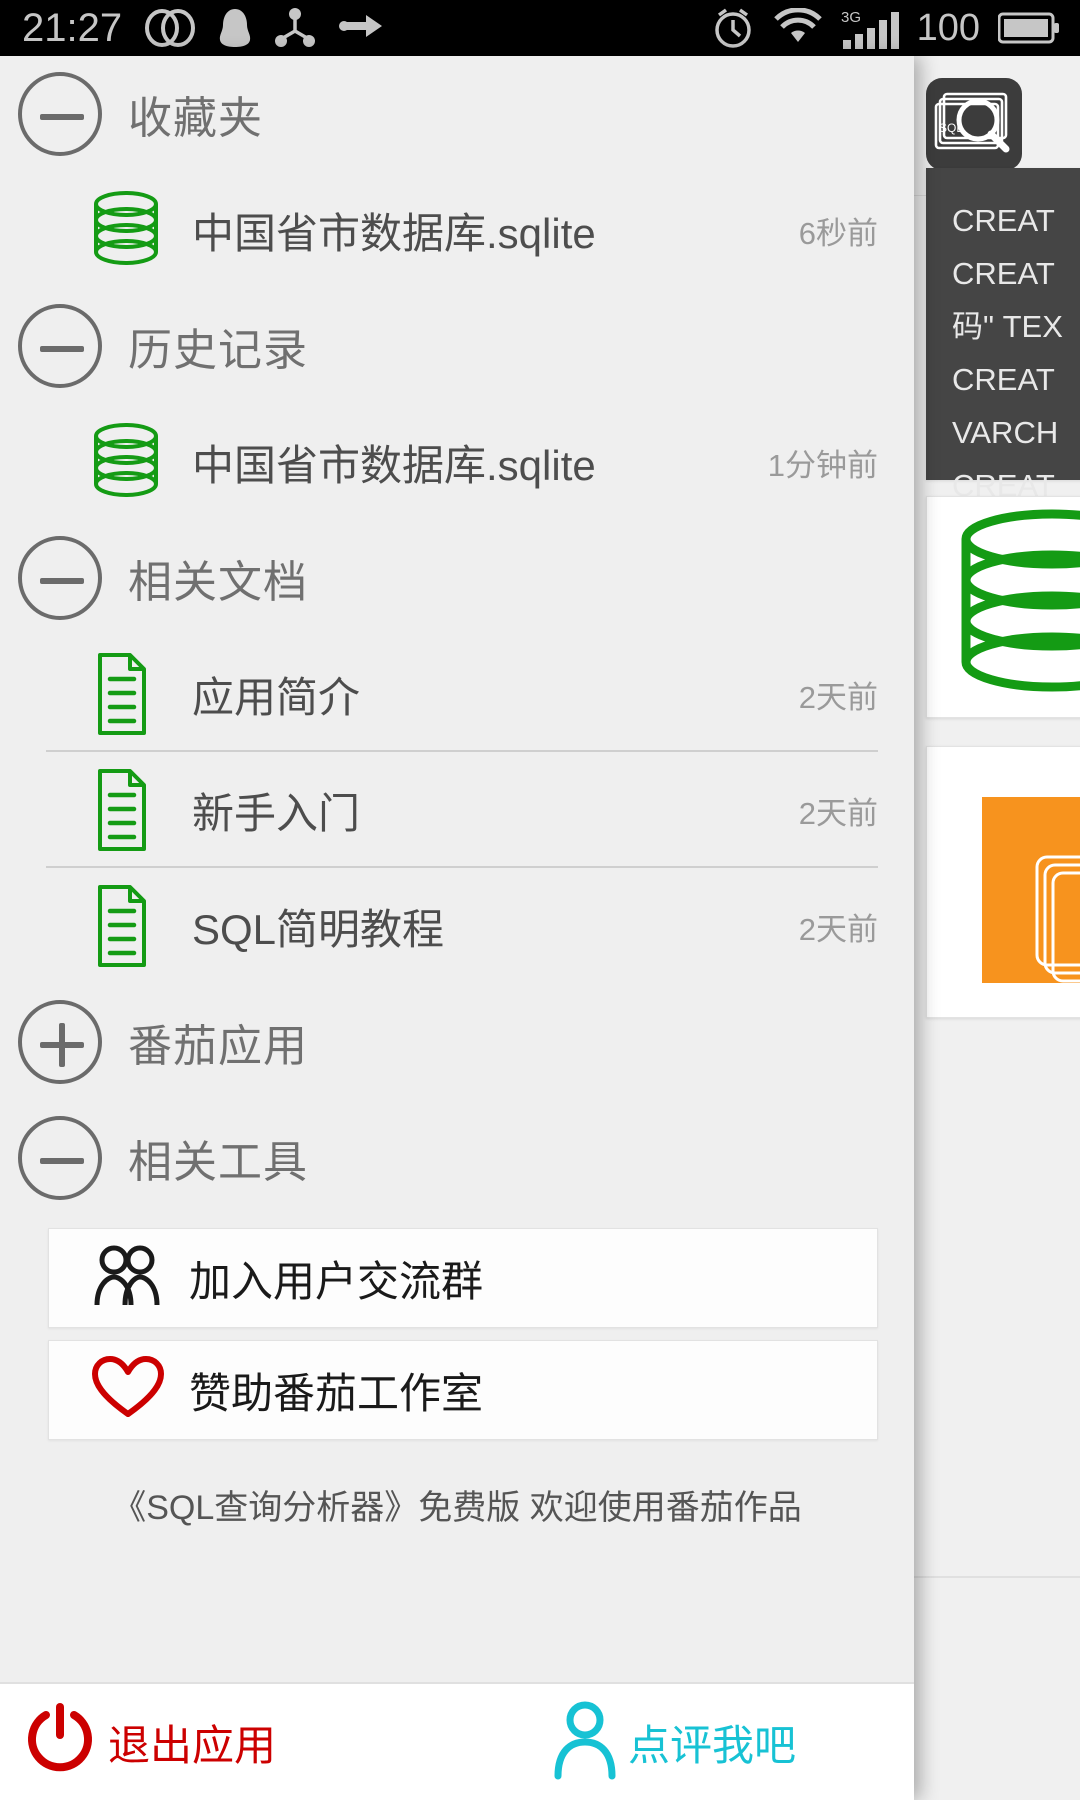 This screenshot has height=1800, width=1080. What do you see at coordinates (1003, 910) in the screenshot?
I see `orange-cards-graphic` at bounding box center [1003, 910].